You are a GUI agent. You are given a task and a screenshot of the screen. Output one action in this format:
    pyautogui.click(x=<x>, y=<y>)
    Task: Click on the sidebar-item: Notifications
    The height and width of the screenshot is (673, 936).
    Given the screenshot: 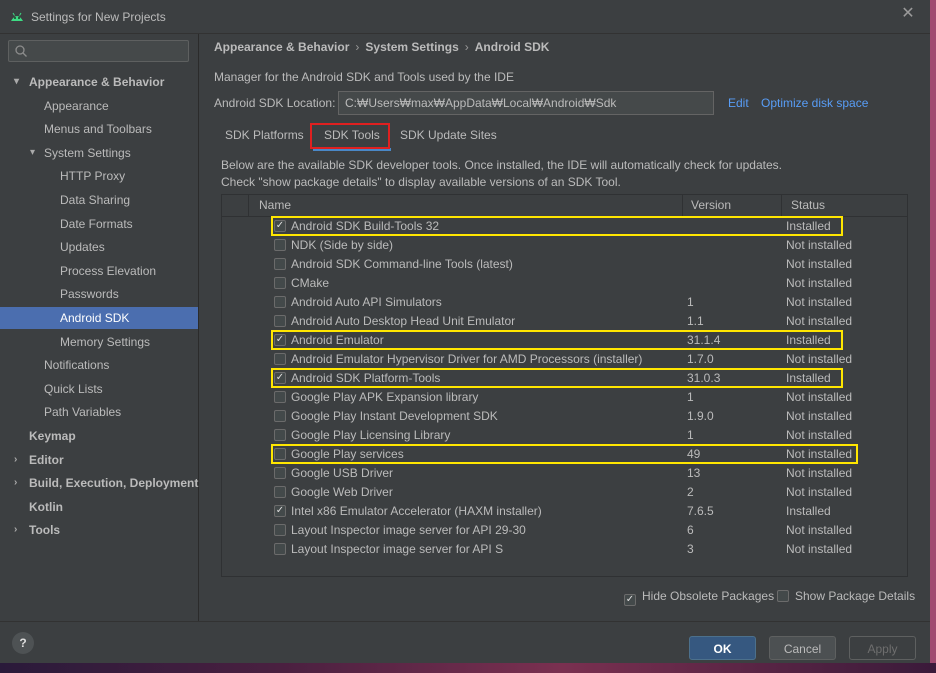 What is the action you would take?
    pyautogui.click(x=99, y=365)
    